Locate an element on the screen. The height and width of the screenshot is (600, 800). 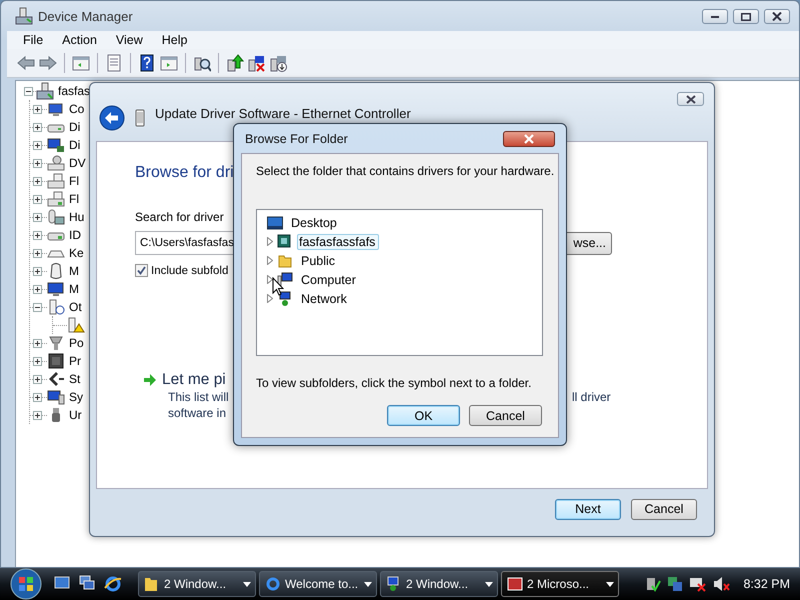
tree-pane-icon is located at coordinates (81, 63).